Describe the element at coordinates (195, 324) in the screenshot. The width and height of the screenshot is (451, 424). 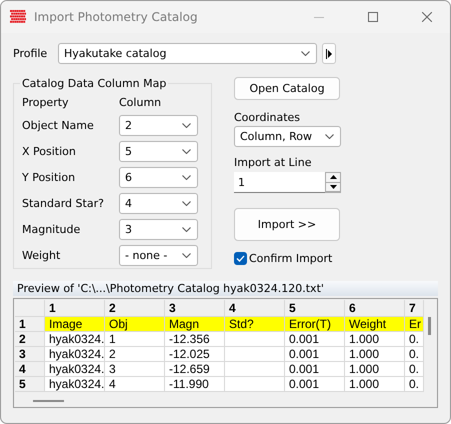
I see `table-cell: Magn` at that location.